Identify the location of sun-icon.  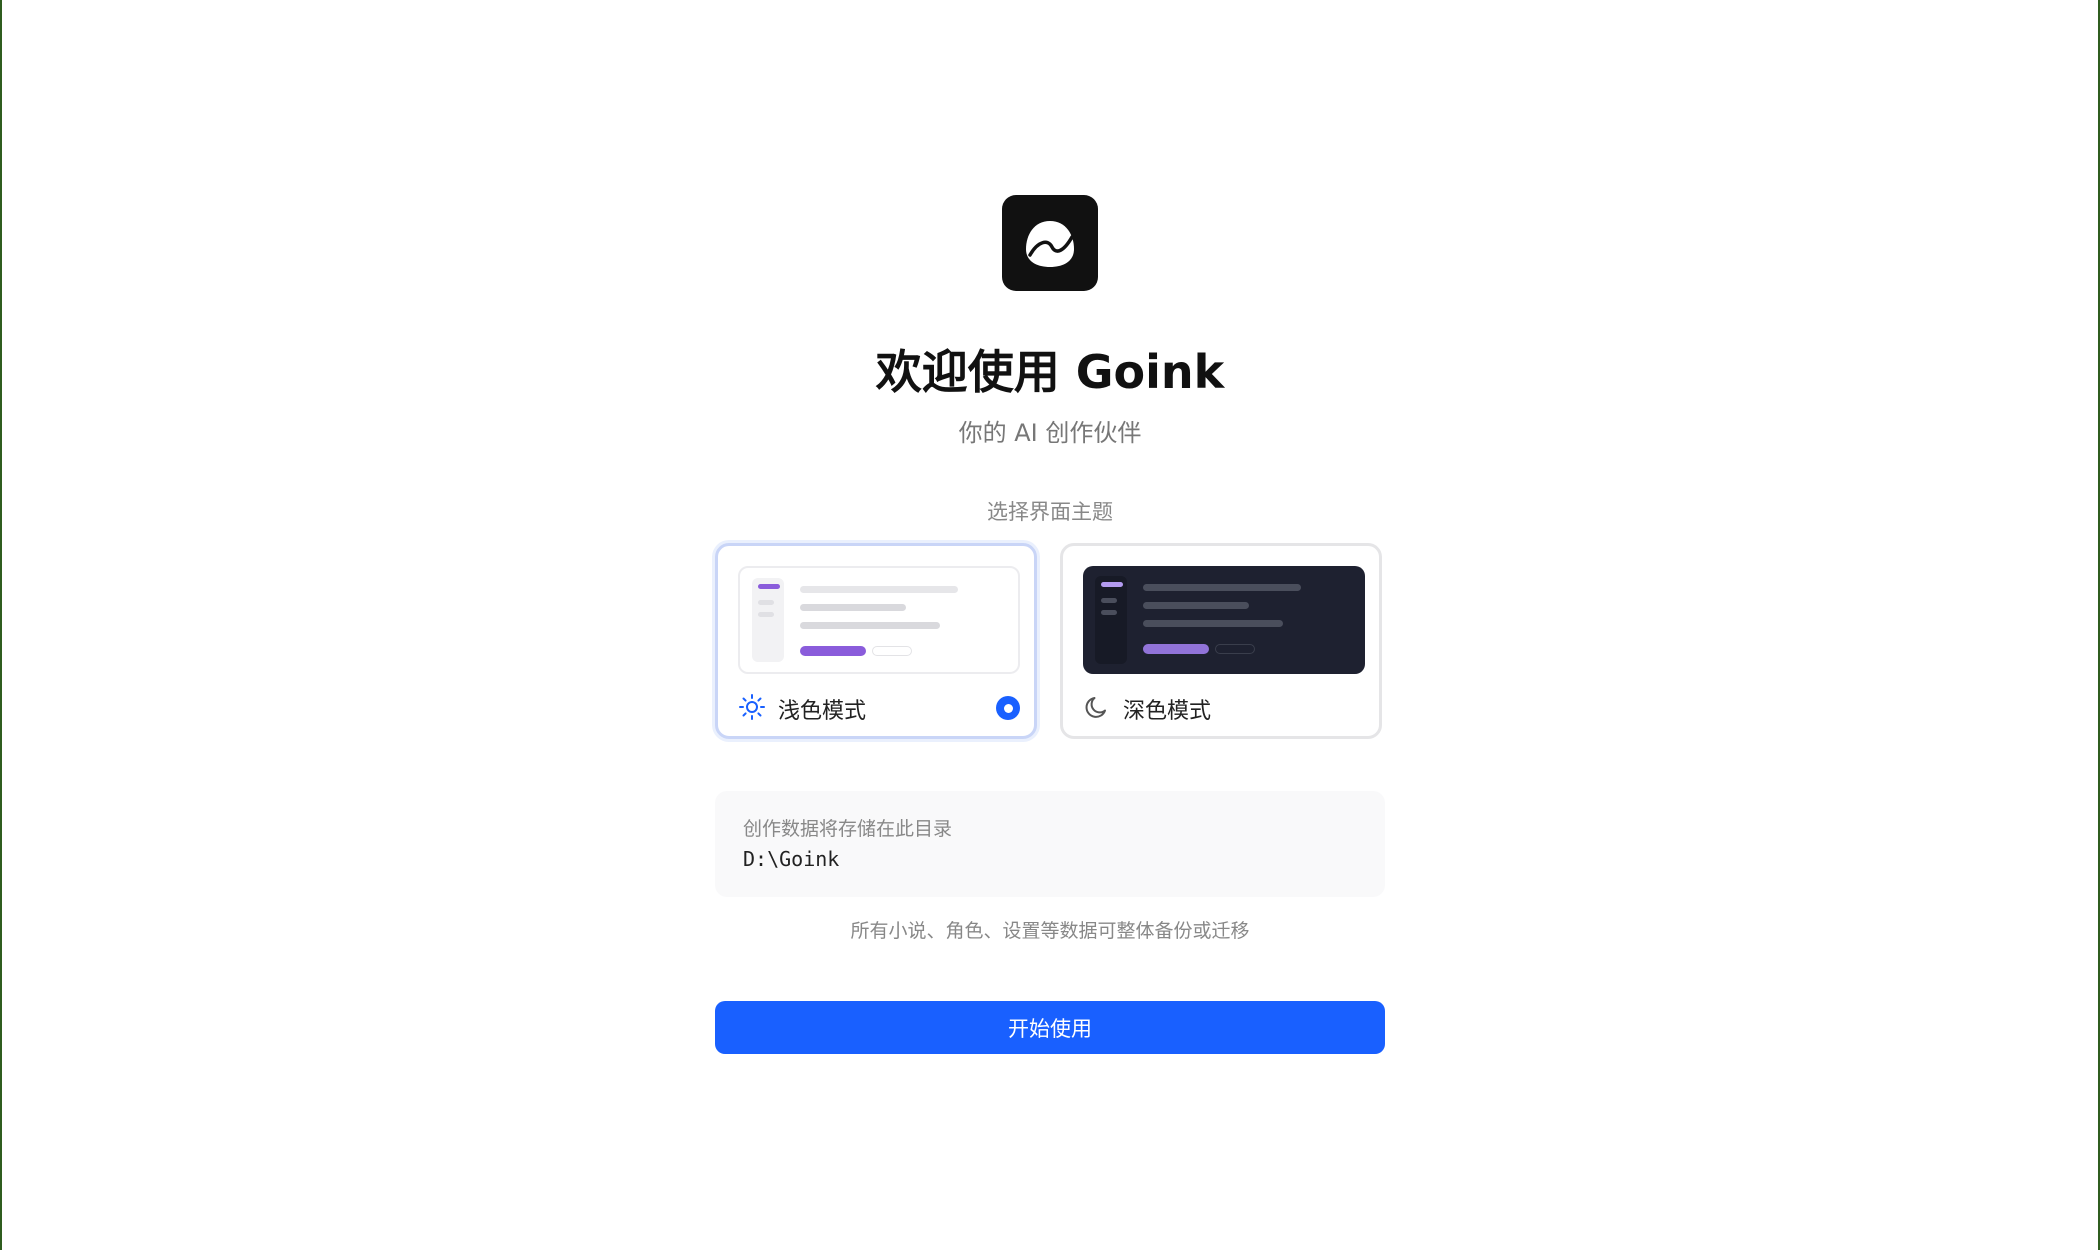
(752, 709).